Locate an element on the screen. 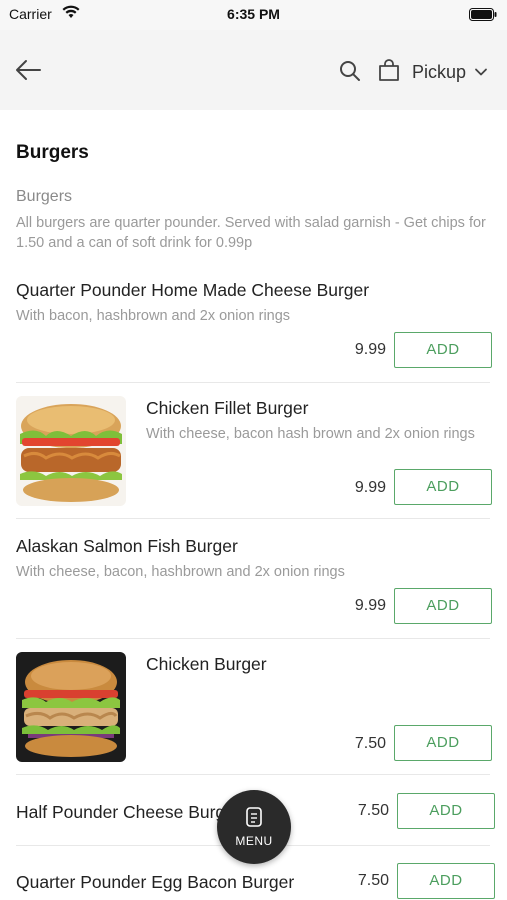  order-mode-dropdown: Pickup is located at coordinates (450, 72).